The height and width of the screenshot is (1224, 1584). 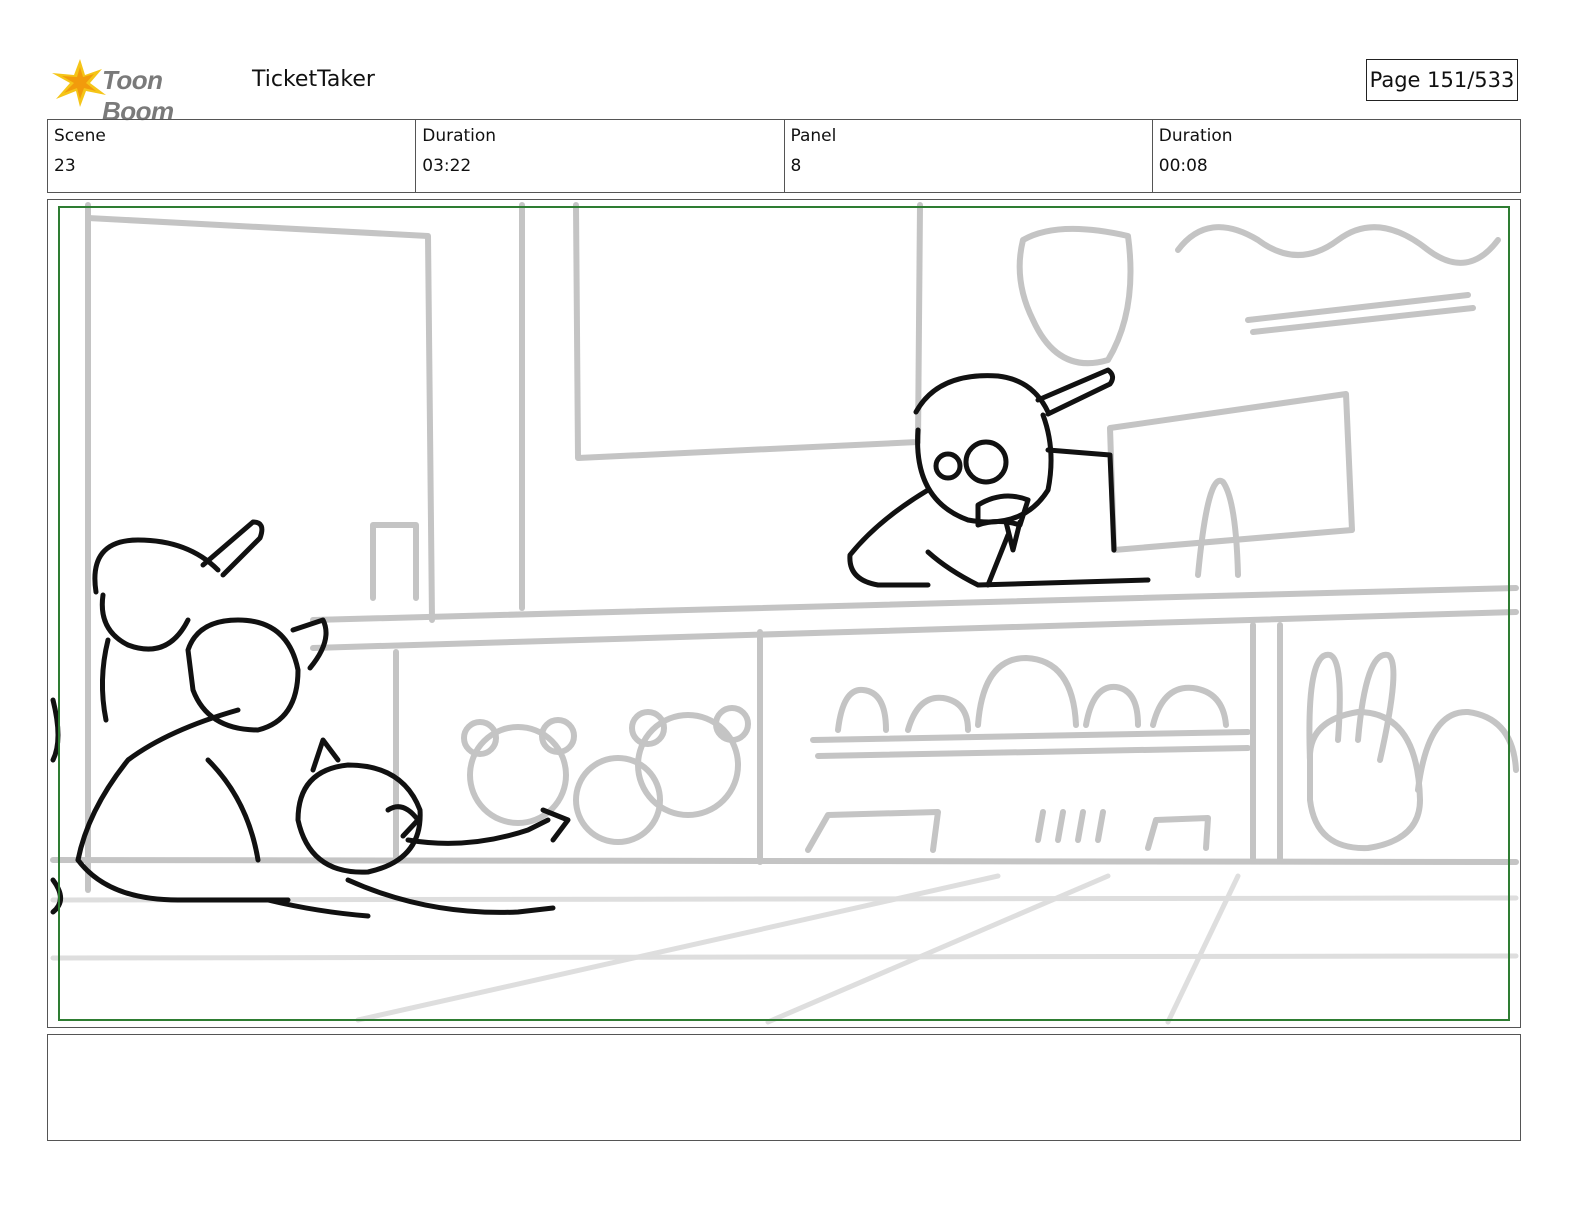 I want to click on scene-cell: Scene 23, so click(x=231, y=156).